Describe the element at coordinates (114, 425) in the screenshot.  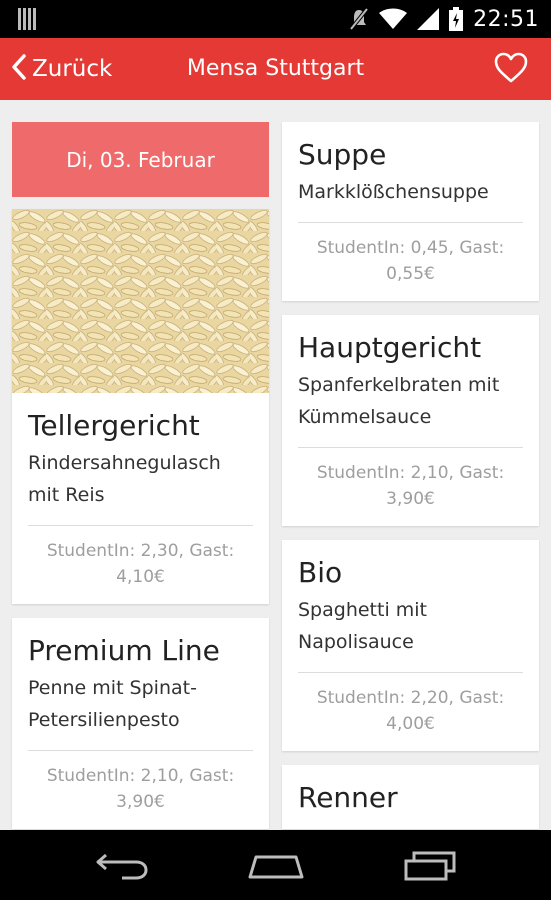
I see `meal-category: Tellergericht` at that location.